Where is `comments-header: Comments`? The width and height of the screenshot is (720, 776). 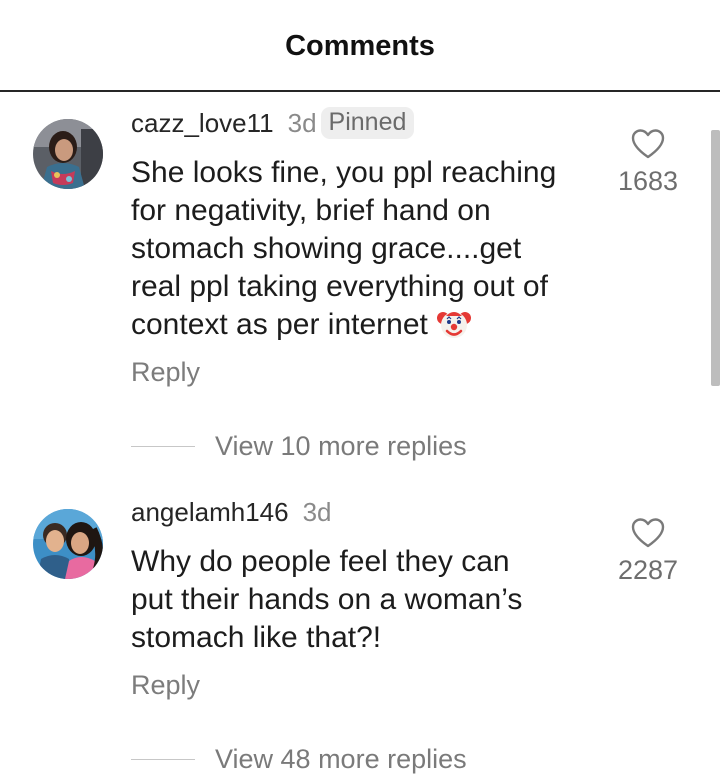 comments-header: Comments is located at coordinates (360, 46).